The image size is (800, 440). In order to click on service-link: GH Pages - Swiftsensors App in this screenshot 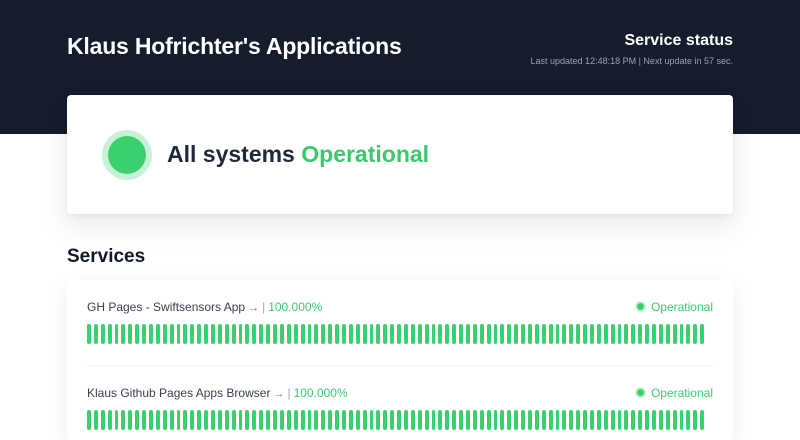, I will do `click(166, 307)`.